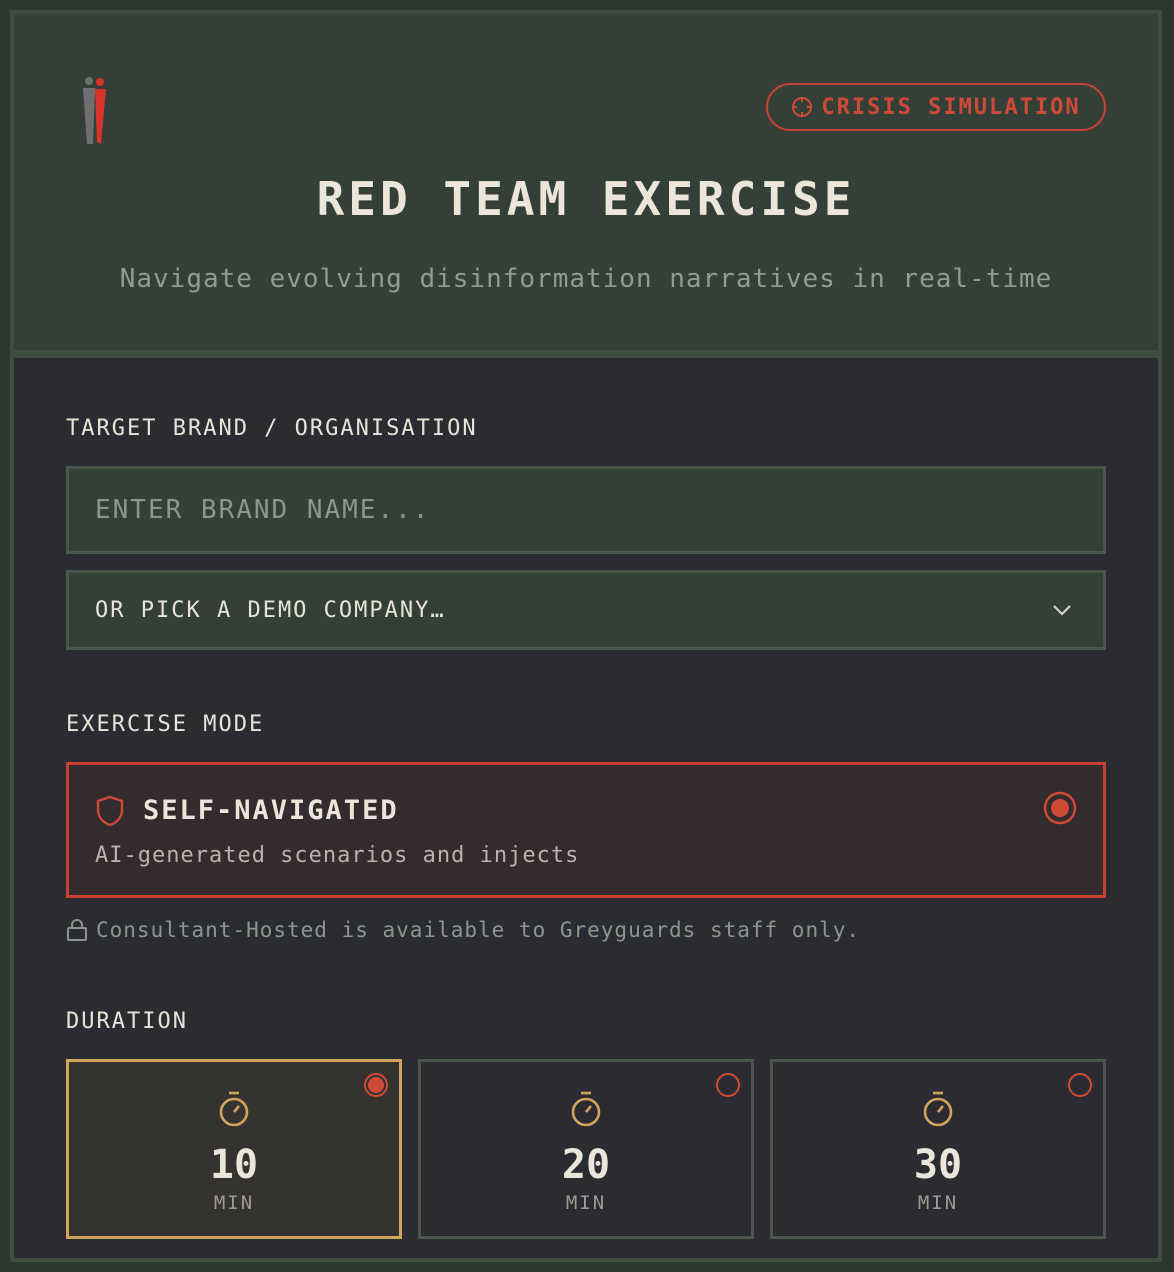 The height and width of the screenshot is (1272, 1174). What do you see at coordinates (337, 855) in the screenshot?
I see `mode-option-description: AI-generated scenarios and injects` at bounding box center [337, 855].